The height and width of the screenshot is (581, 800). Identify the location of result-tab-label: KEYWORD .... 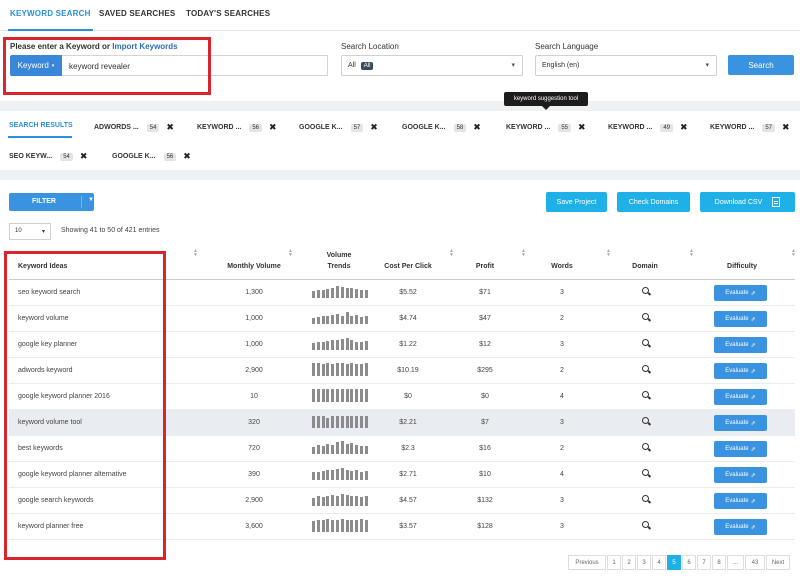
(528, 127).